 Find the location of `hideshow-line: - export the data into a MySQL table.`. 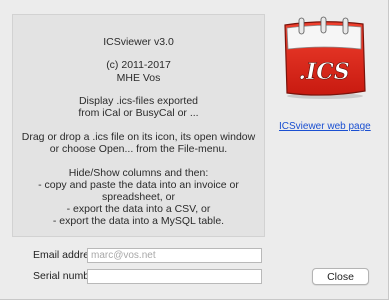

hideshow-line: - export the data into a MySQL table. is located at coordinates (138, 221).